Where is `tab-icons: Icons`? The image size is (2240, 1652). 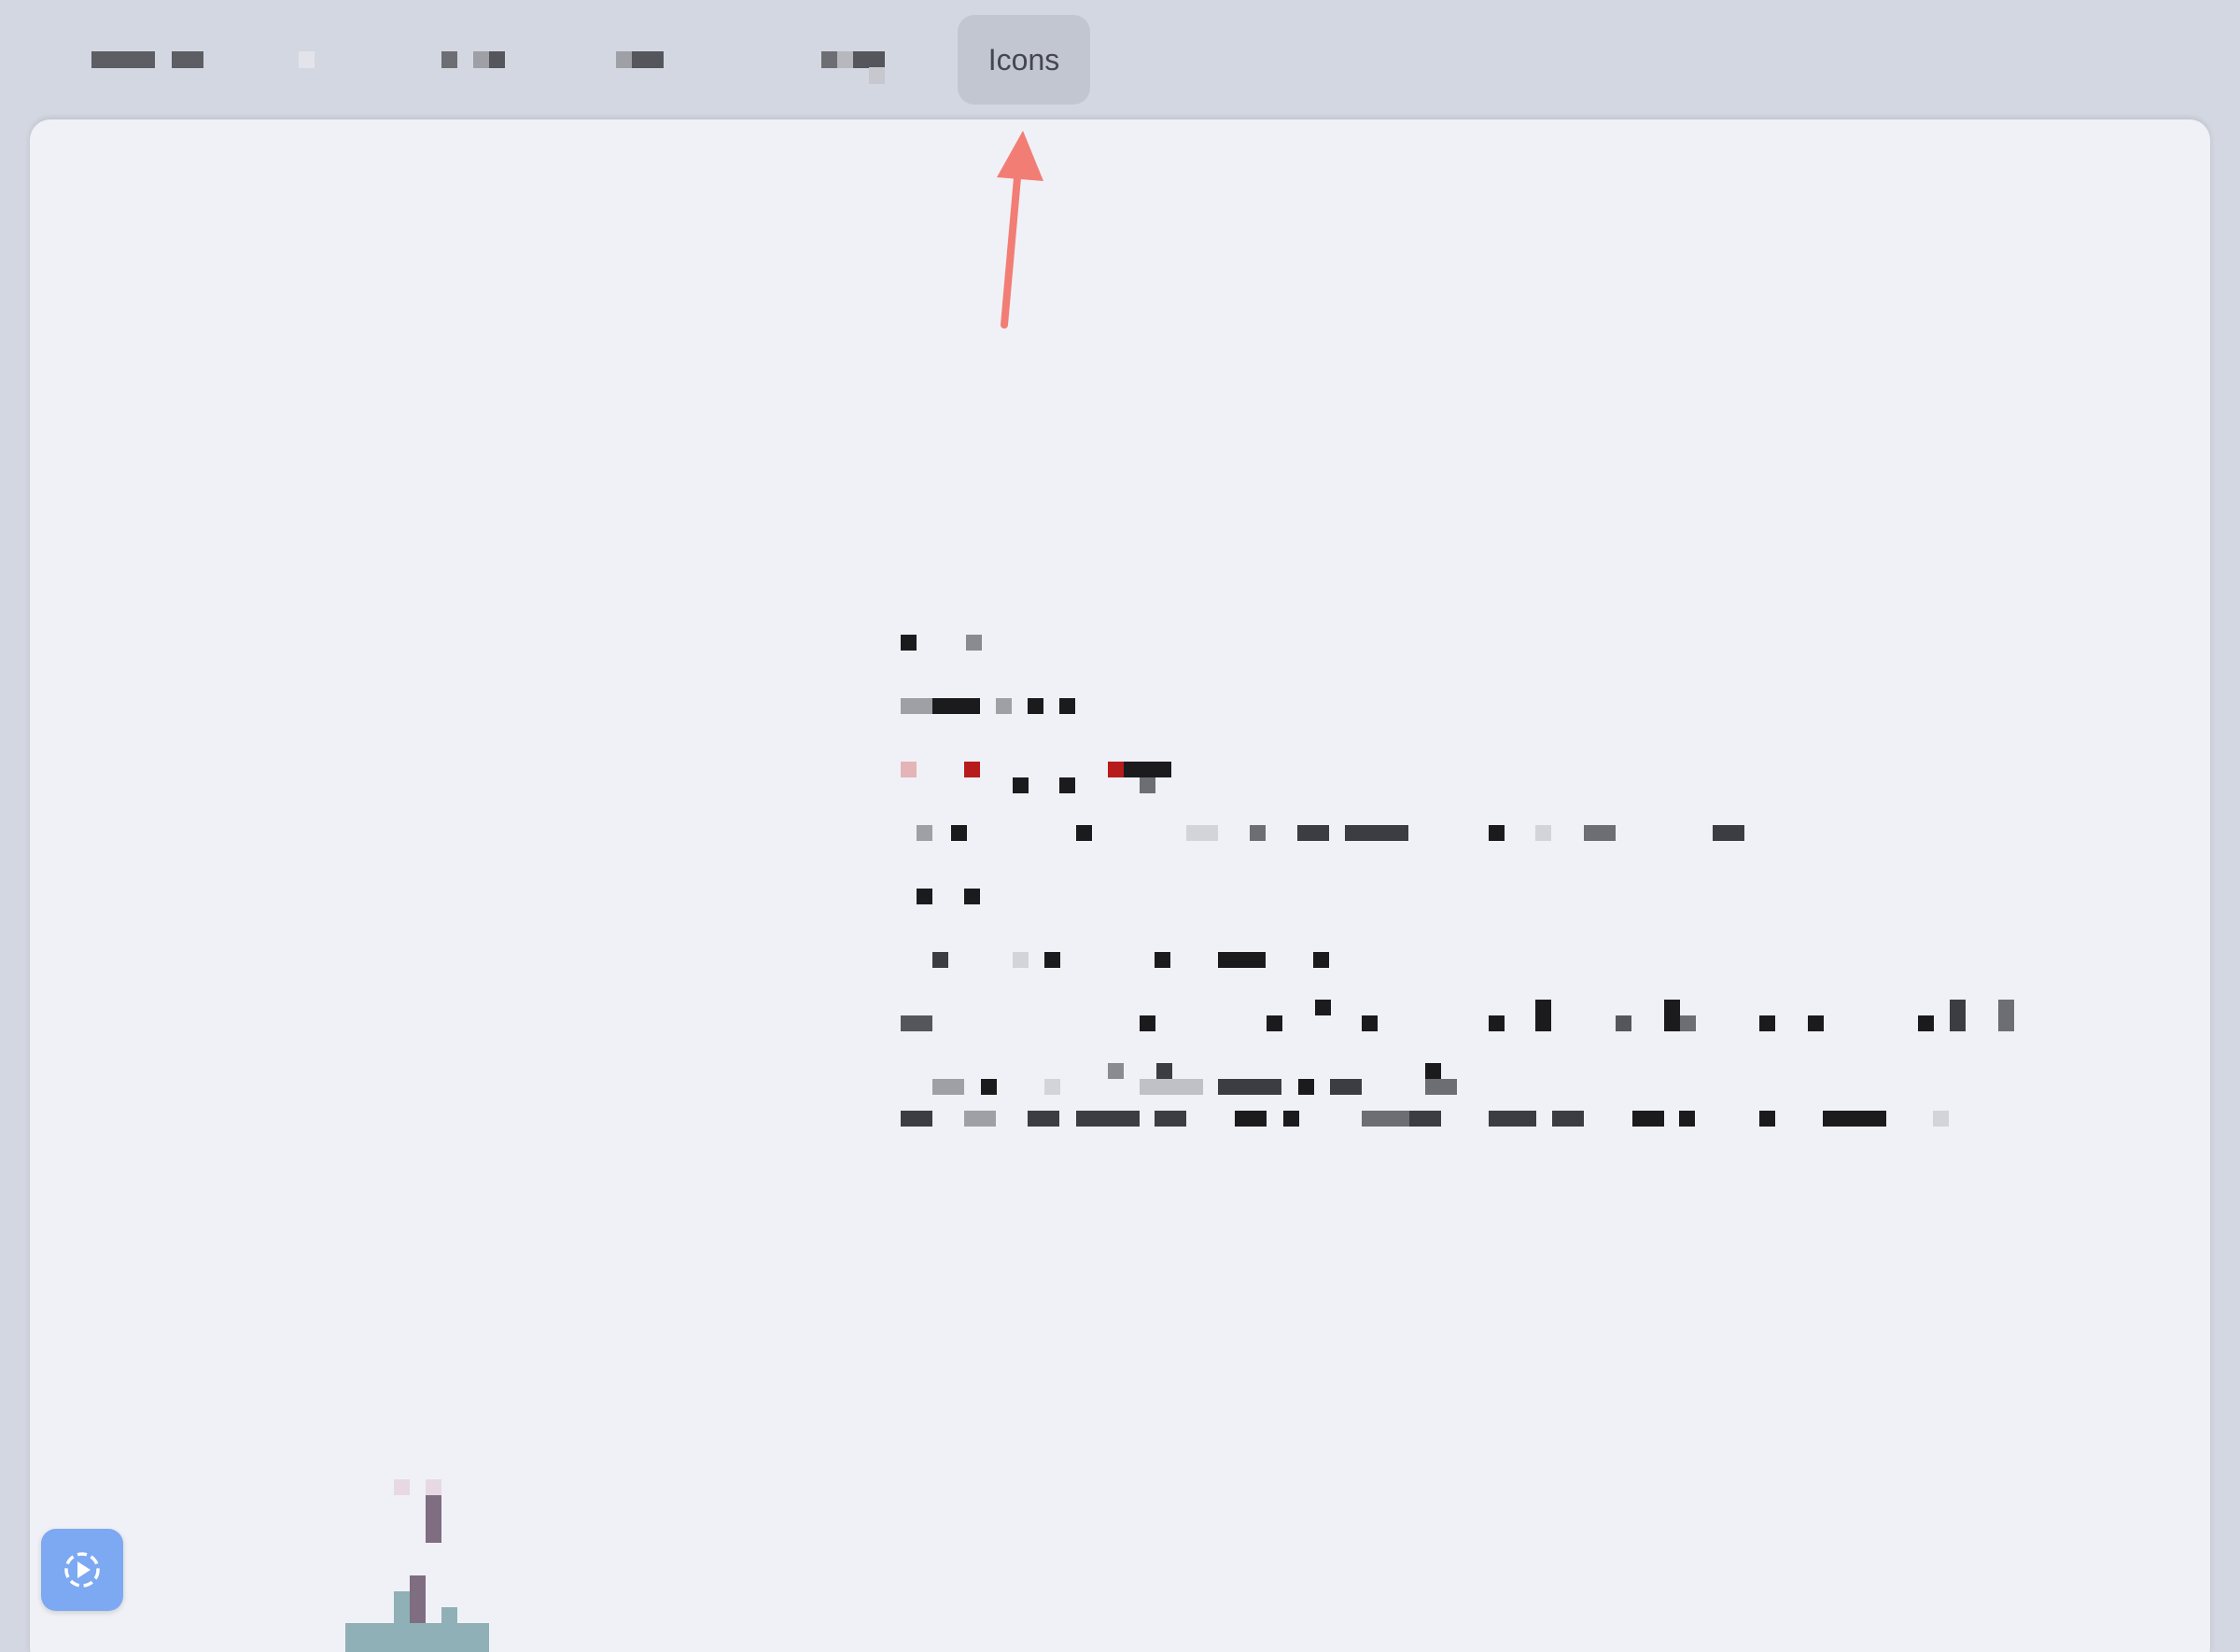
tab-icons: Icons is located at coordinates (1024, 60).